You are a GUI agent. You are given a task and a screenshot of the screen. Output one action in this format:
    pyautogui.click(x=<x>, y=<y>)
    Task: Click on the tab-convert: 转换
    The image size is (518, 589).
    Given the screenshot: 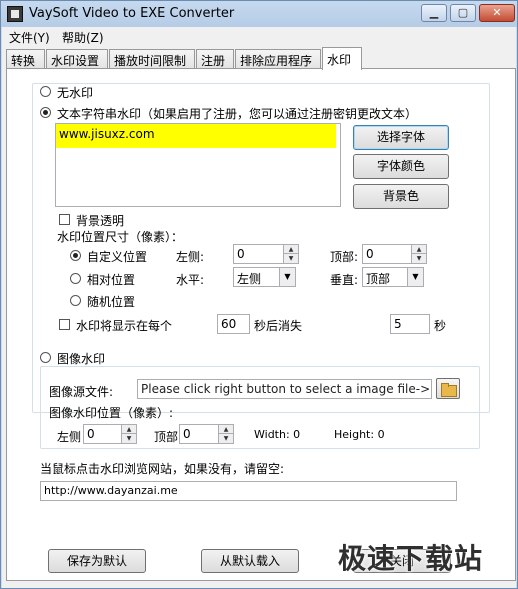 What is the action you would take?
    pyautogui.click(x=25, y=59)
    